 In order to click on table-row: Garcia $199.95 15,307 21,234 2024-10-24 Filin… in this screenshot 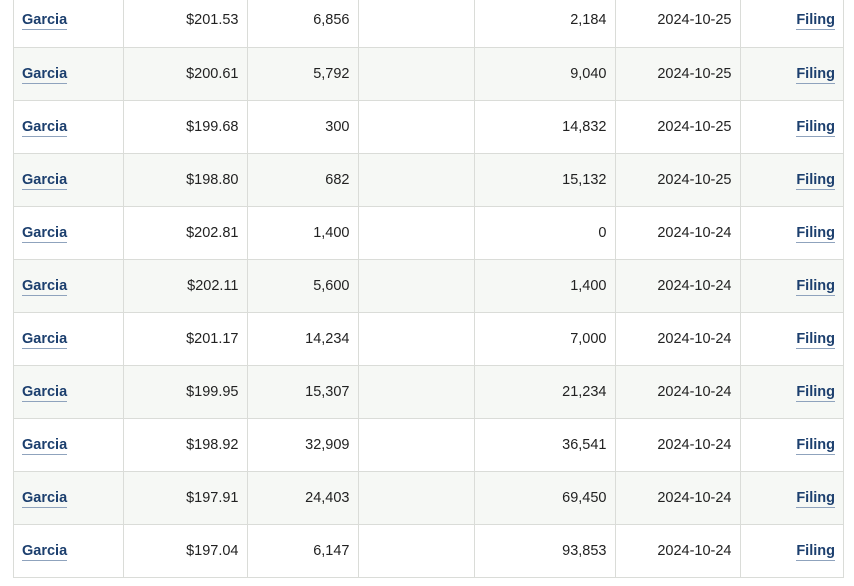, I will do `click(428, 392)`.